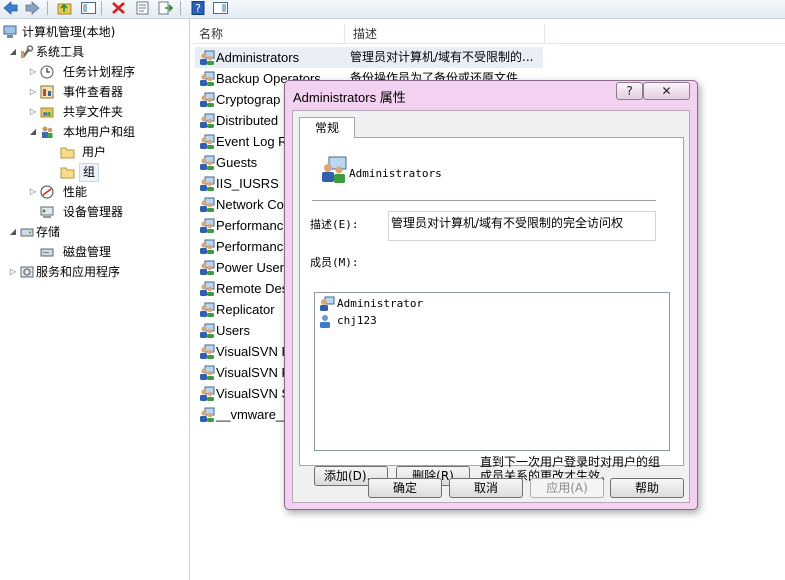  Describe the element at coordinates (405, 488) in the screenshot. I see `ok-button: 确定` at that location.